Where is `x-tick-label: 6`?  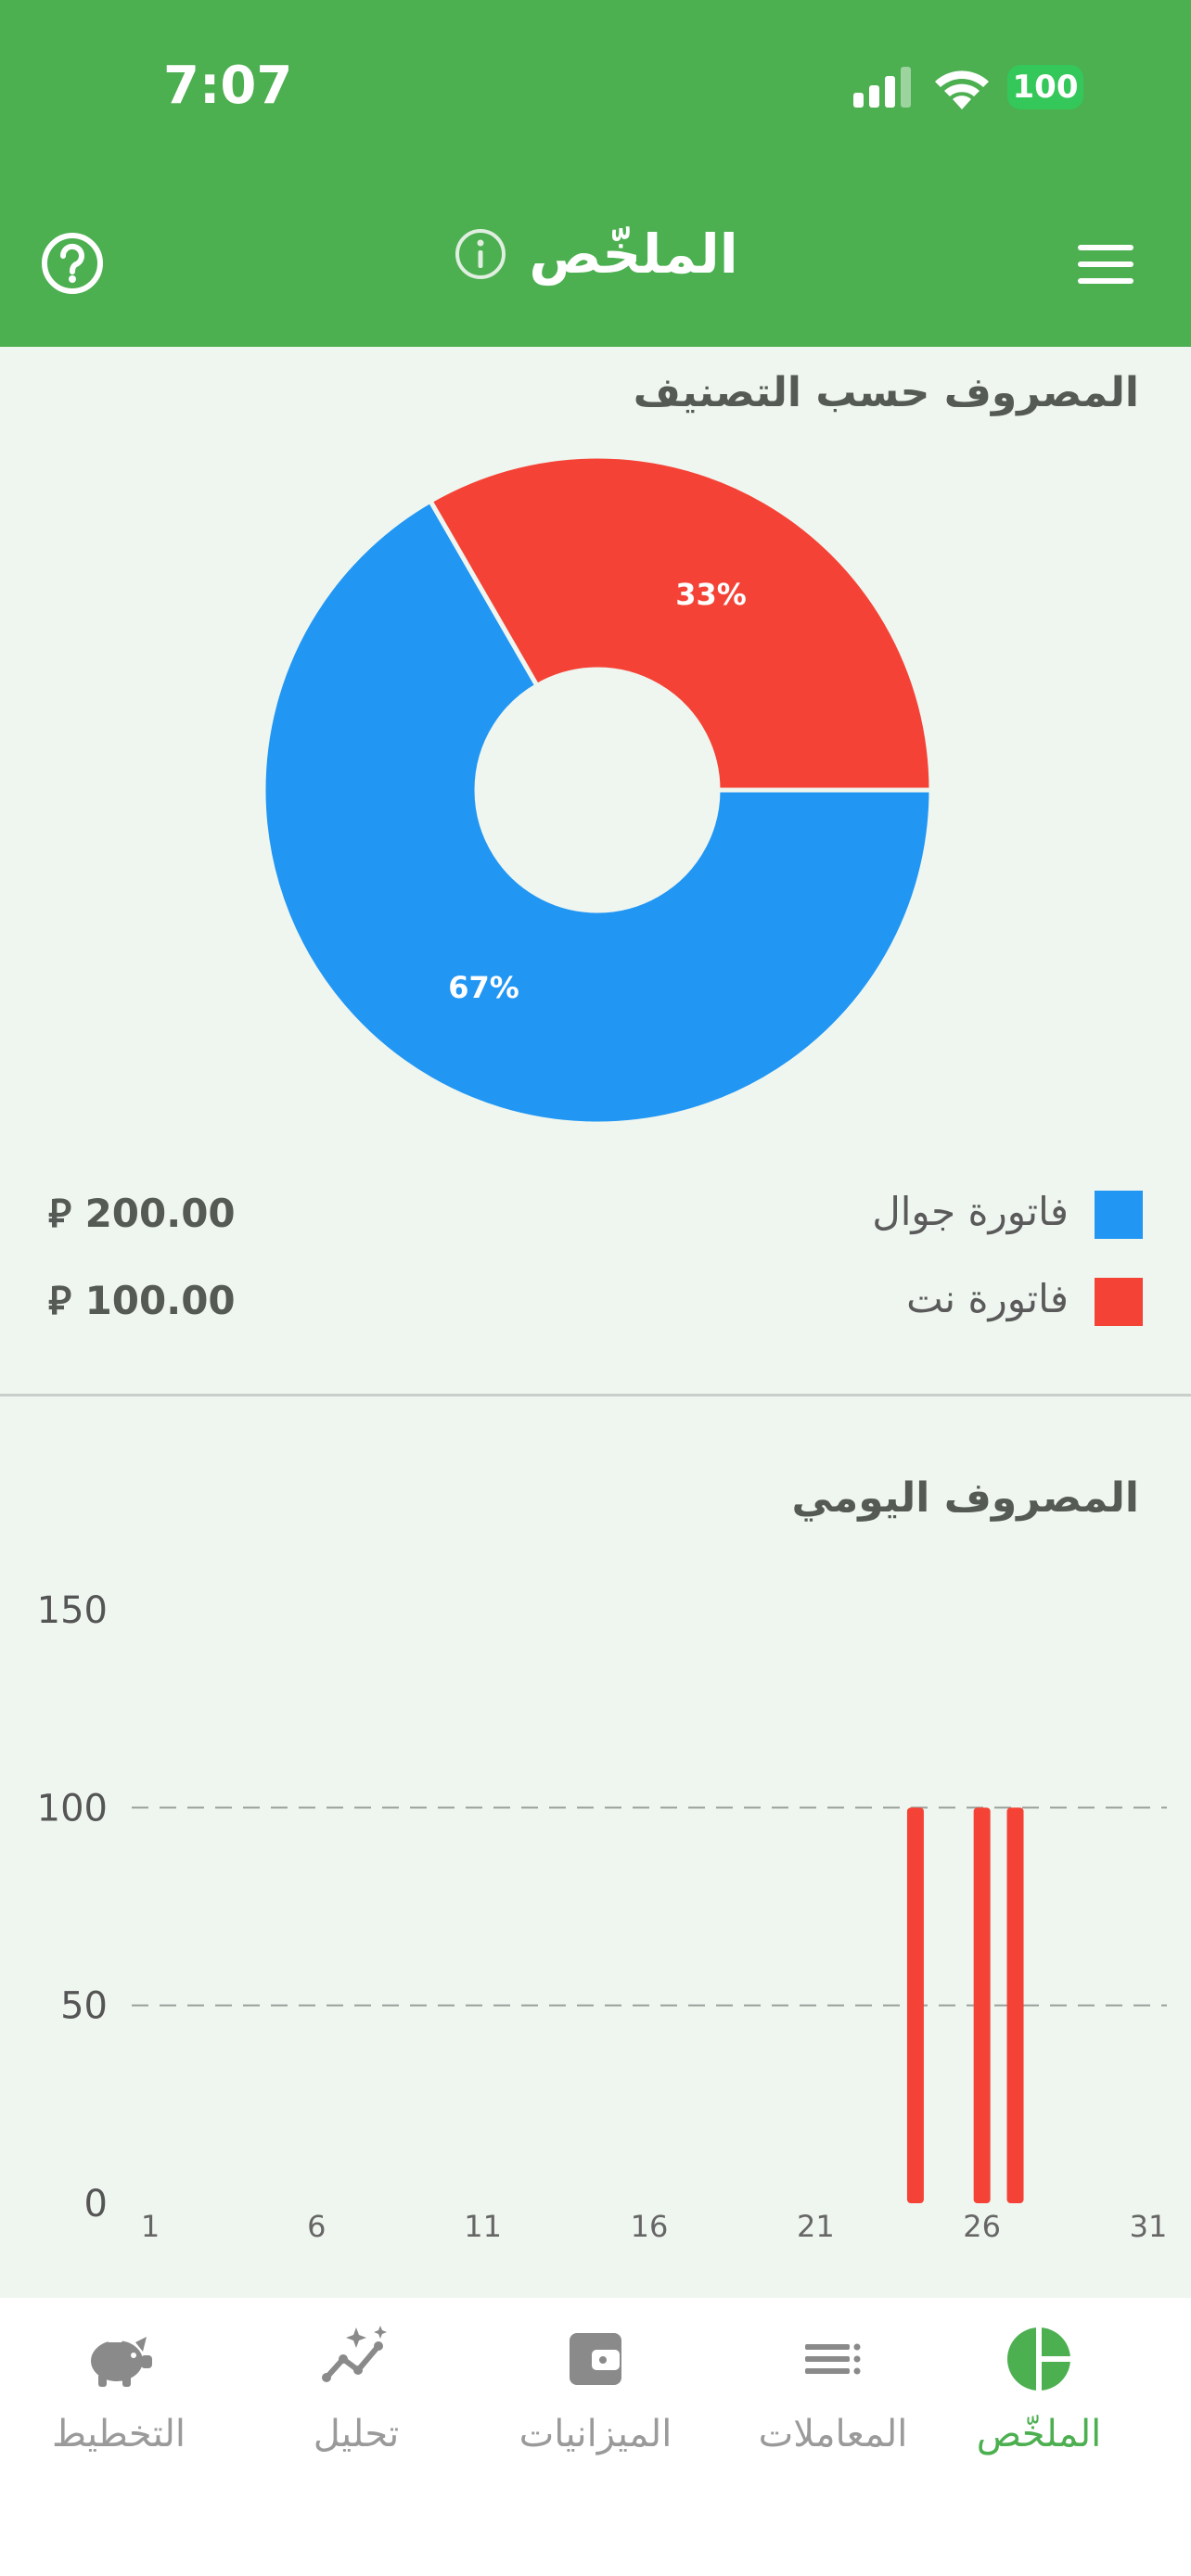 x-tick-label: 6 is located at coordinates (316, 2226).